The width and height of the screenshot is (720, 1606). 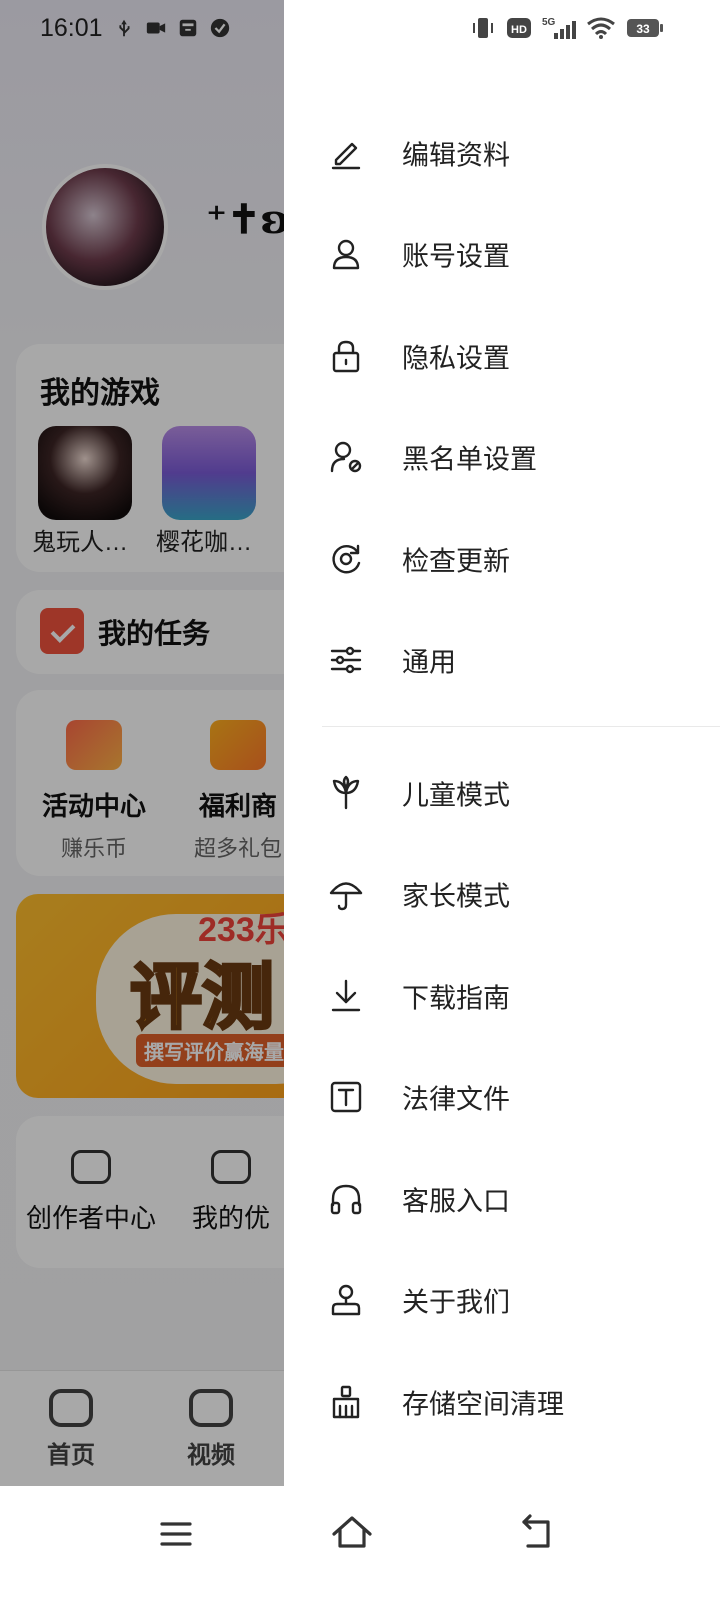 What do you see at coordinates (456, 1201) in the screenshot?
I see `menu-label: 客服入口` at bounding box center [456, 1201].